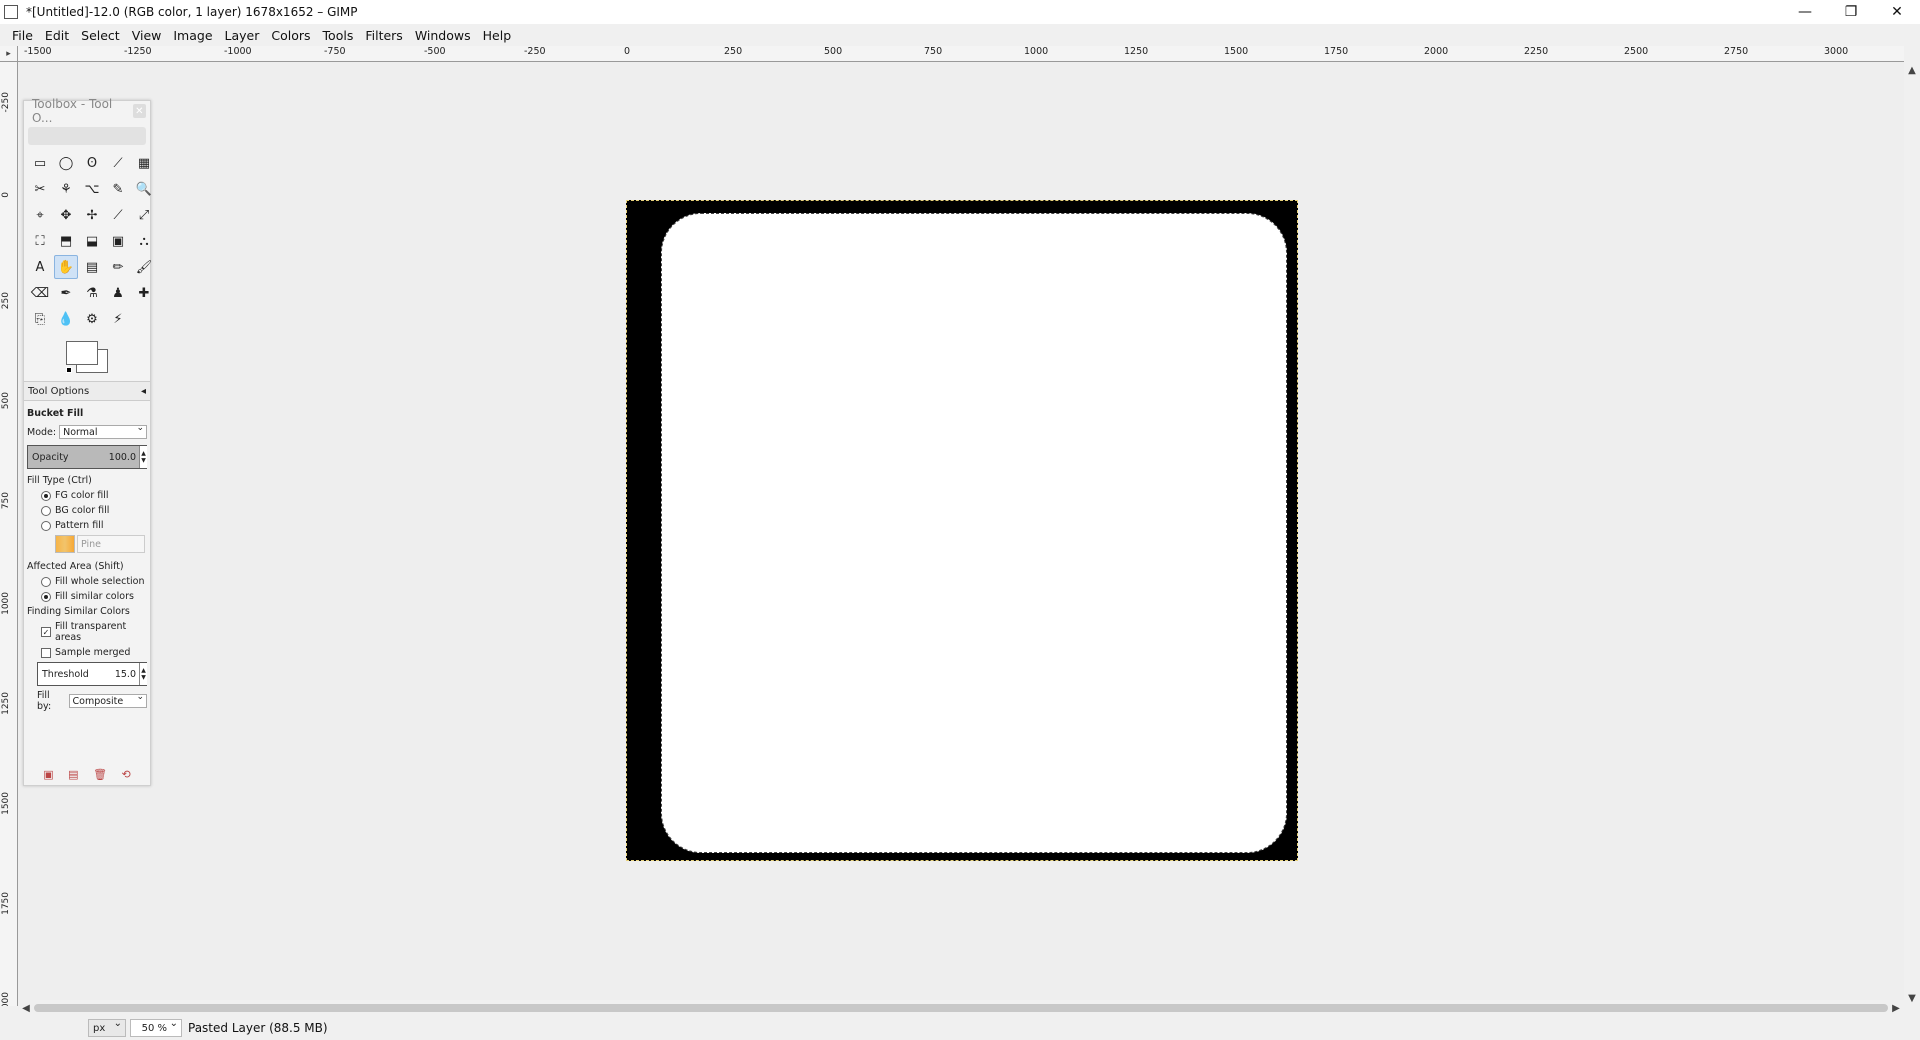 Image resolution: width=1920 pixels, height=1040 pixels. What do you see at coordinates (143, 674) in the screenshot?
I see `threshold-stepper-icon: ▲ ▼` at bounding box center [143, 674].